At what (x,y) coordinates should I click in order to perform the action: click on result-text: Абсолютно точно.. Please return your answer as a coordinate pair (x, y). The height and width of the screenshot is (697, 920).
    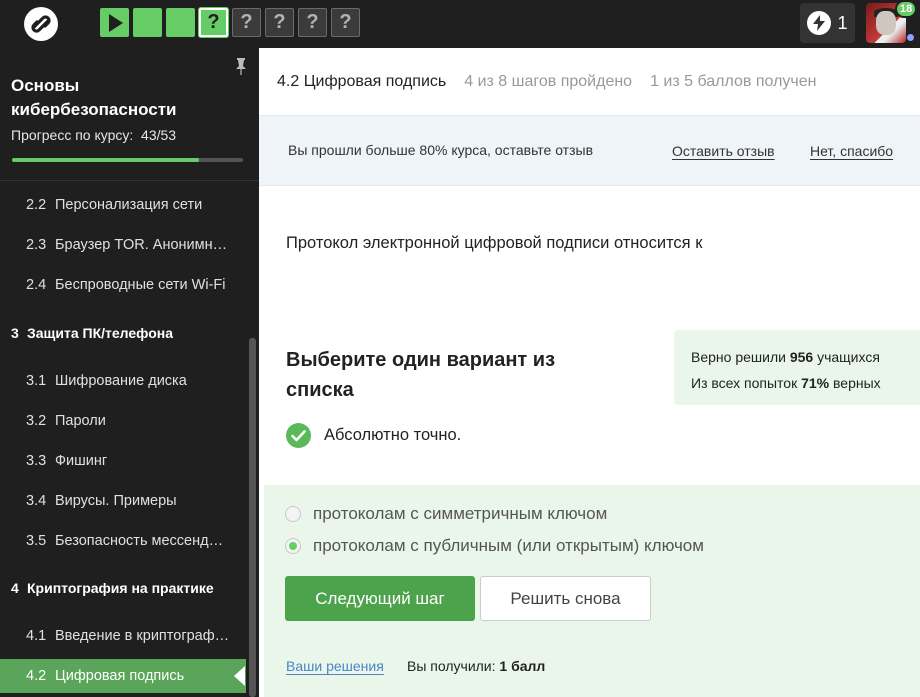
    Looking at the image, I should click on (393, 435).